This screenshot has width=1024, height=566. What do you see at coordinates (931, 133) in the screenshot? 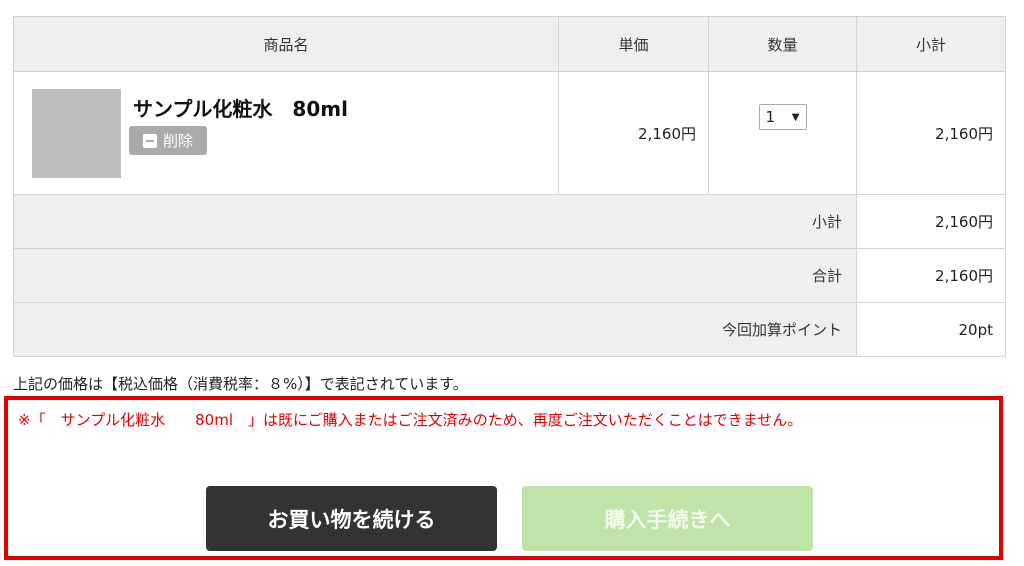
I see `item-subtotal: 2,160円` at bounding box center [931, 133].